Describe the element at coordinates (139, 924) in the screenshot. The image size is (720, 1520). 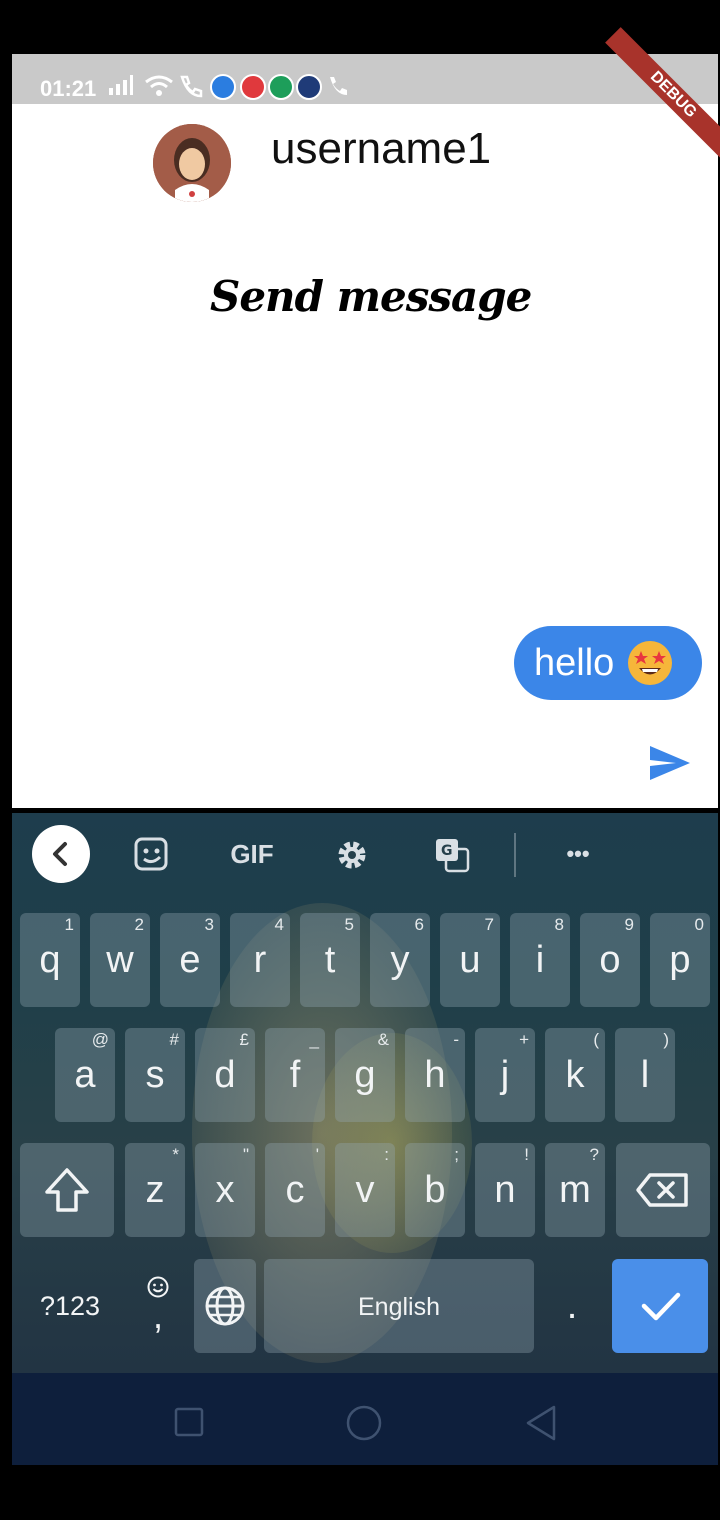
I see `key-hint: 2` at that location.